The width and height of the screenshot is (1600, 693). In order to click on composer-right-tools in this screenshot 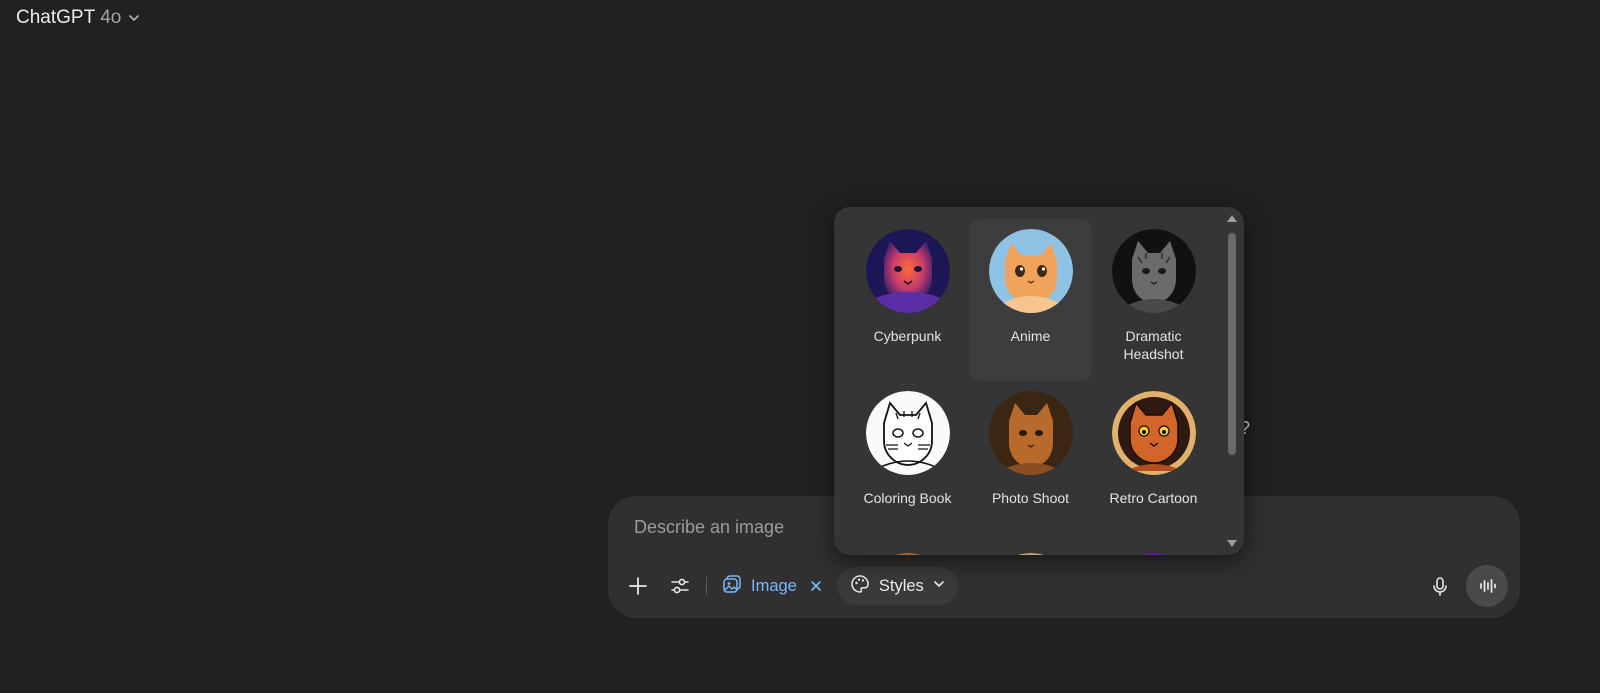, I will do `click(1465, 586)`.